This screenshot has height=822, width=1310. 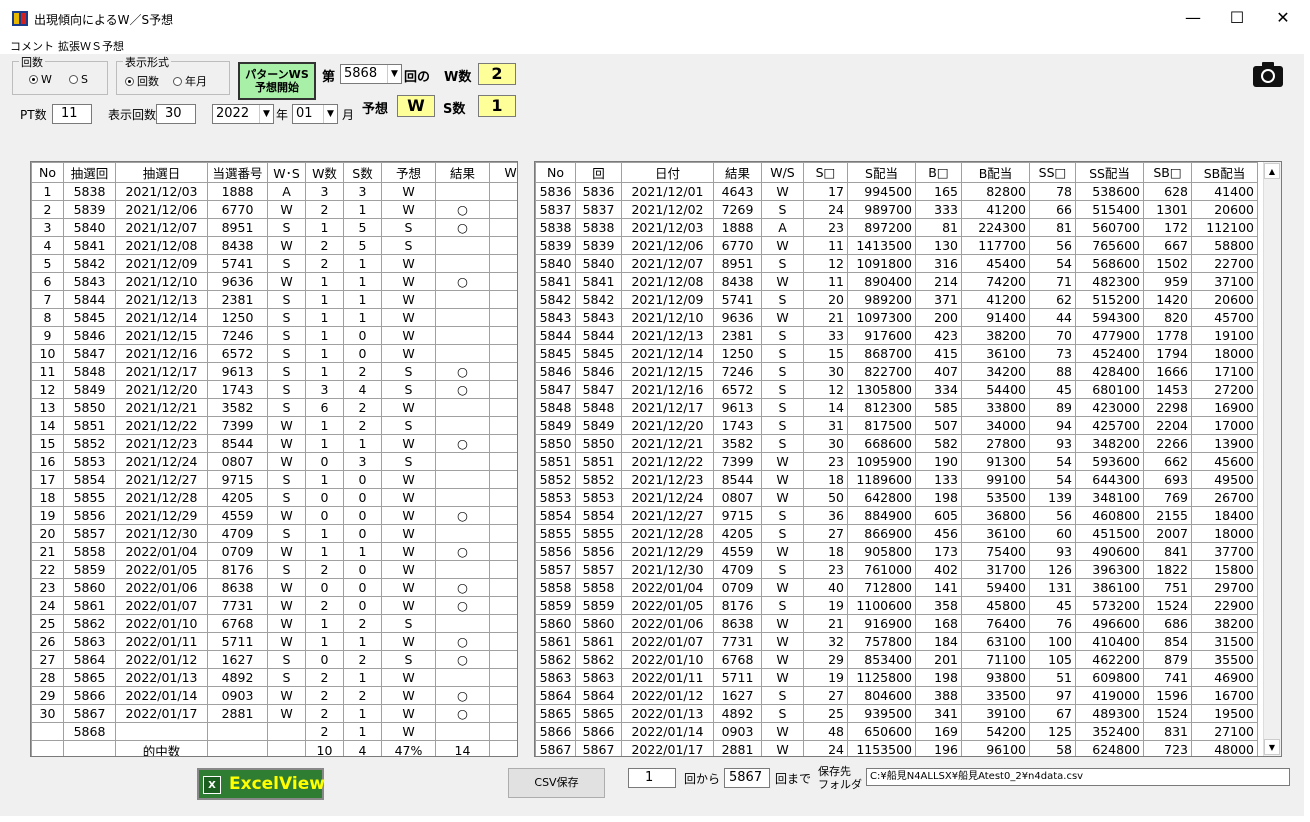 What do you see at coordinates (598, 172) in the screenshot?
I see `col-header-round: 回` at bounding box center [598, 172].